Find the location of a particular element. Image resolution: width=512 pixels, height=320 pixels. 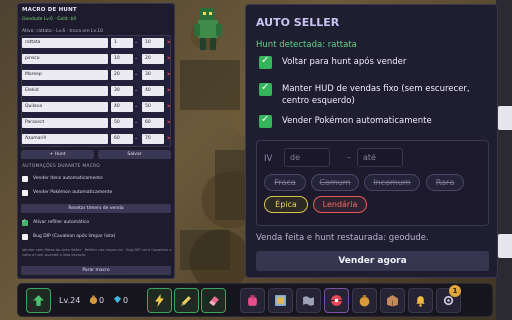

hunt-name-input: Mareep is located at coordinates (65, 75).